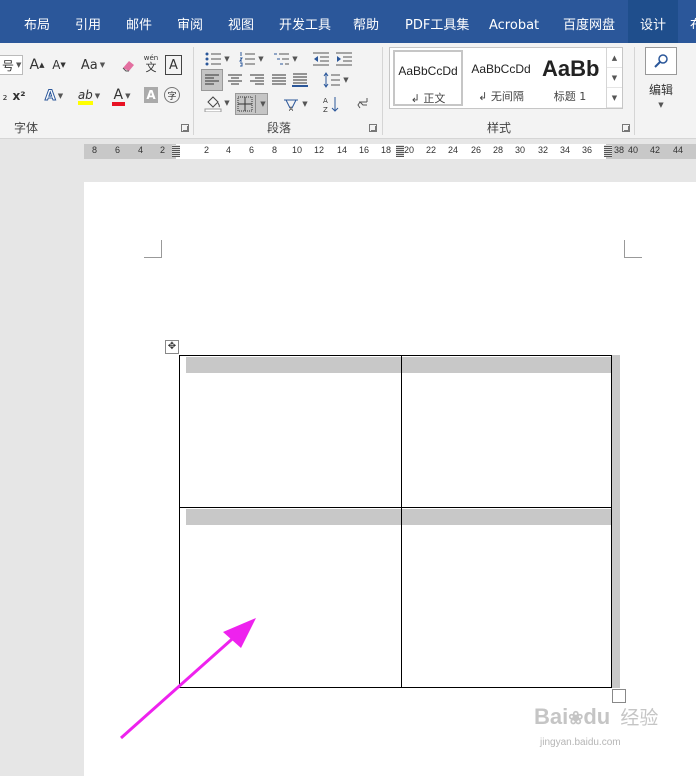  What do you see at coordinates (576, 718) in the screenshot?
I see `paw-icon: ❀` at bounding box center [576, 718].